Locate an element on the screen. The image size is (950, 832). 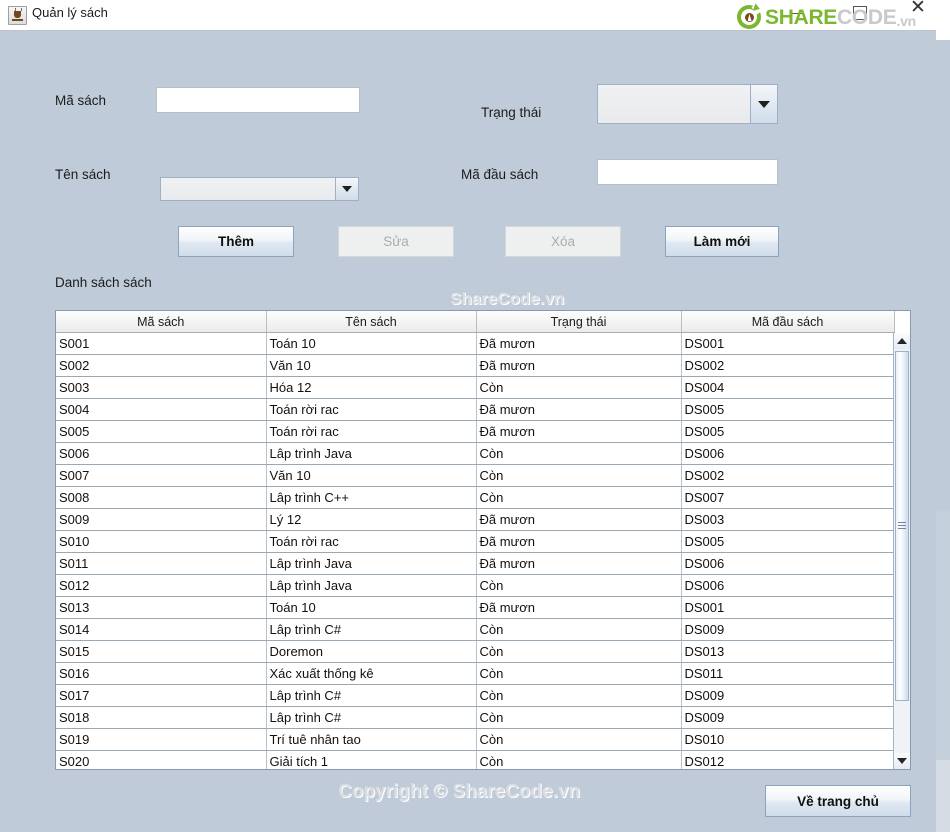
table-row: S013 Toán 10 Đã mươn DS001 is located at coordinates (475, 607).